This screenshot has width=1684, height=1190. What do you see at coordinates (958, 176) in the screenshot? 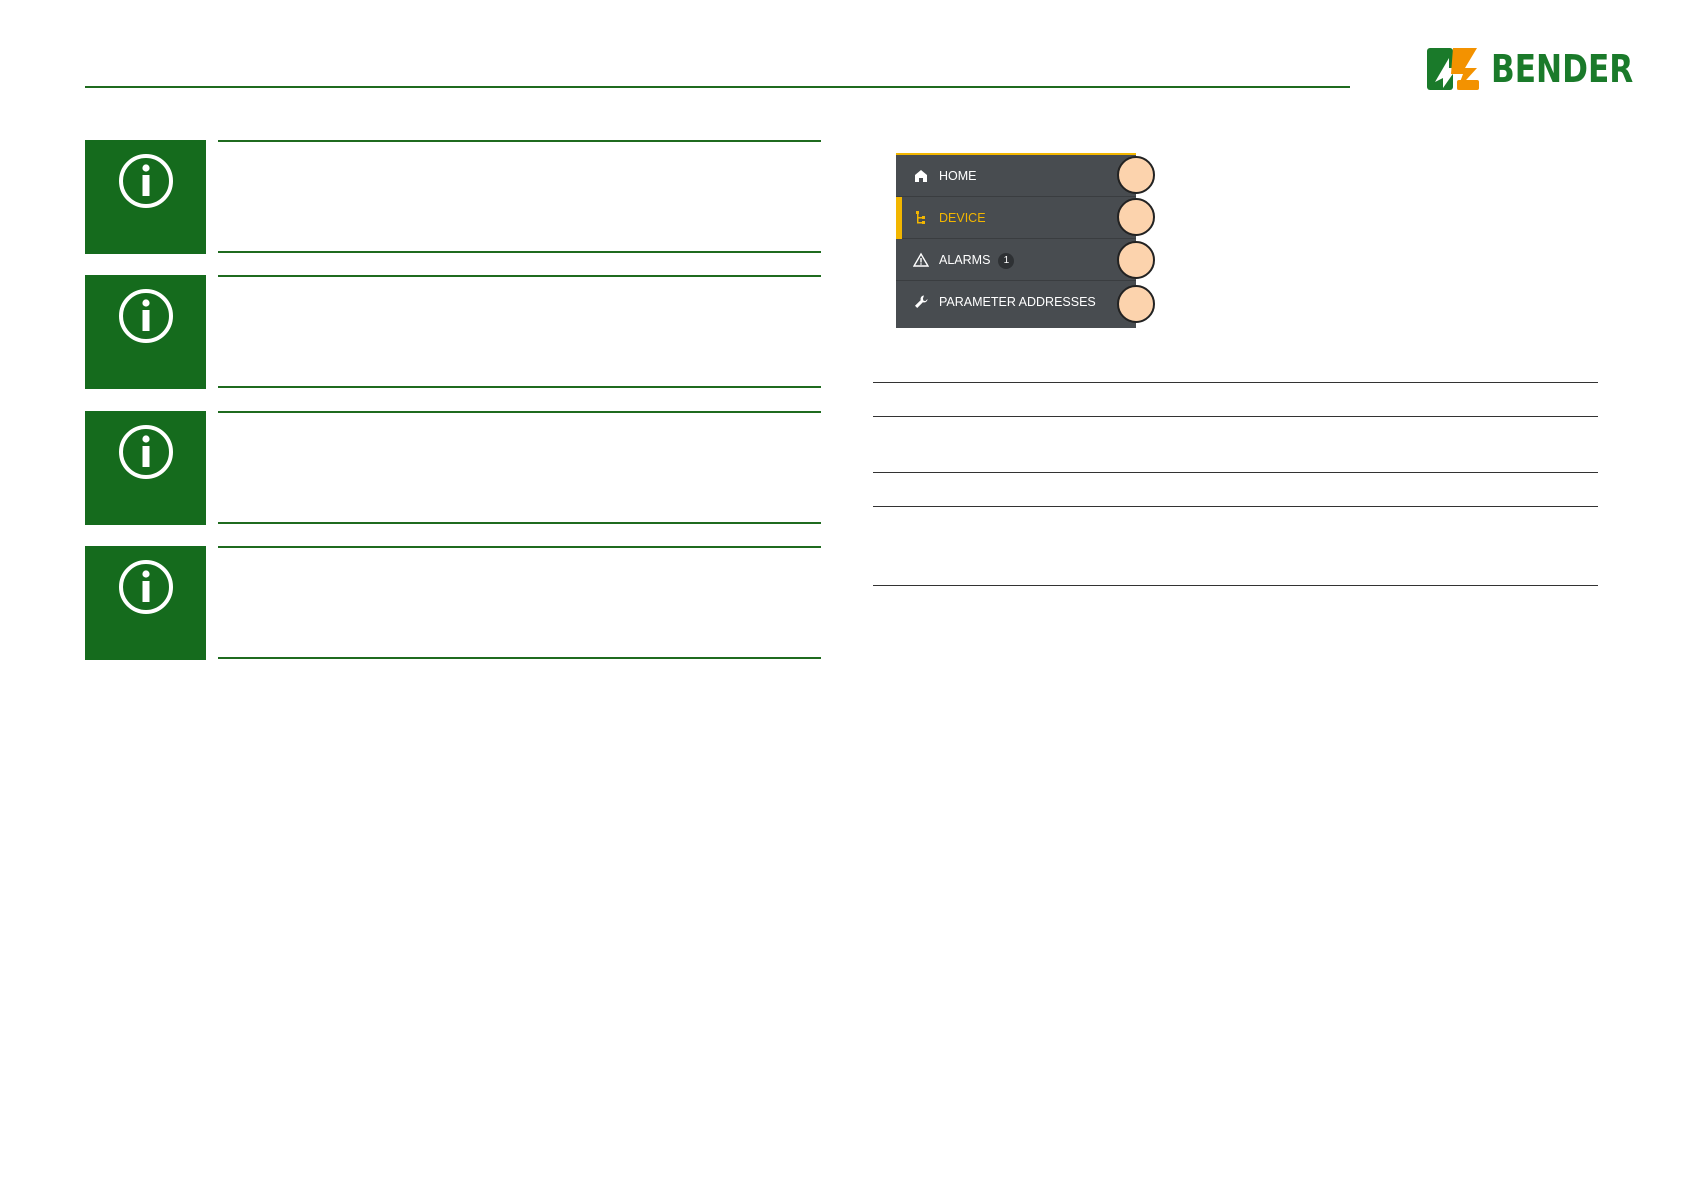
I see `nav-item-label: HOME` at bounding box center [958, 176].